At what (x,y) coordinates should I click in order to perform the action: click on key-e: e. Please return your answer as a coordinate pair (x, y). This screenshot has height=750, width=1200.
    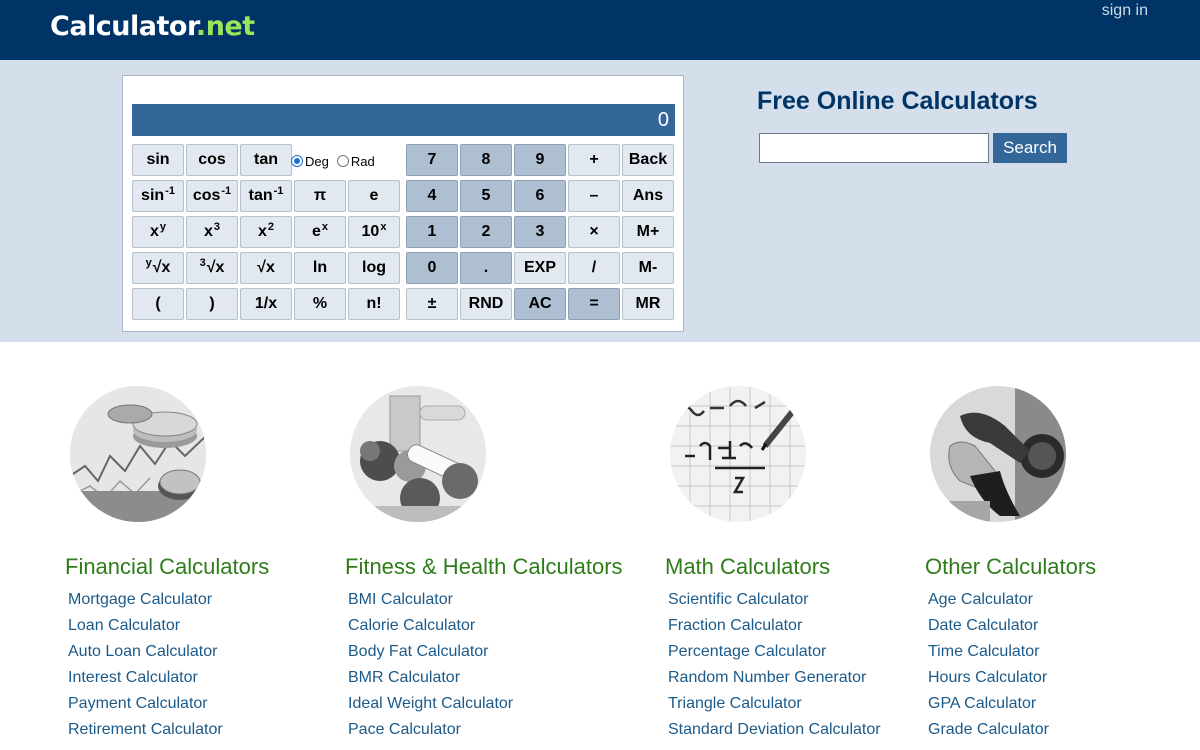
    Looking at the image, I should click on (374, 196).